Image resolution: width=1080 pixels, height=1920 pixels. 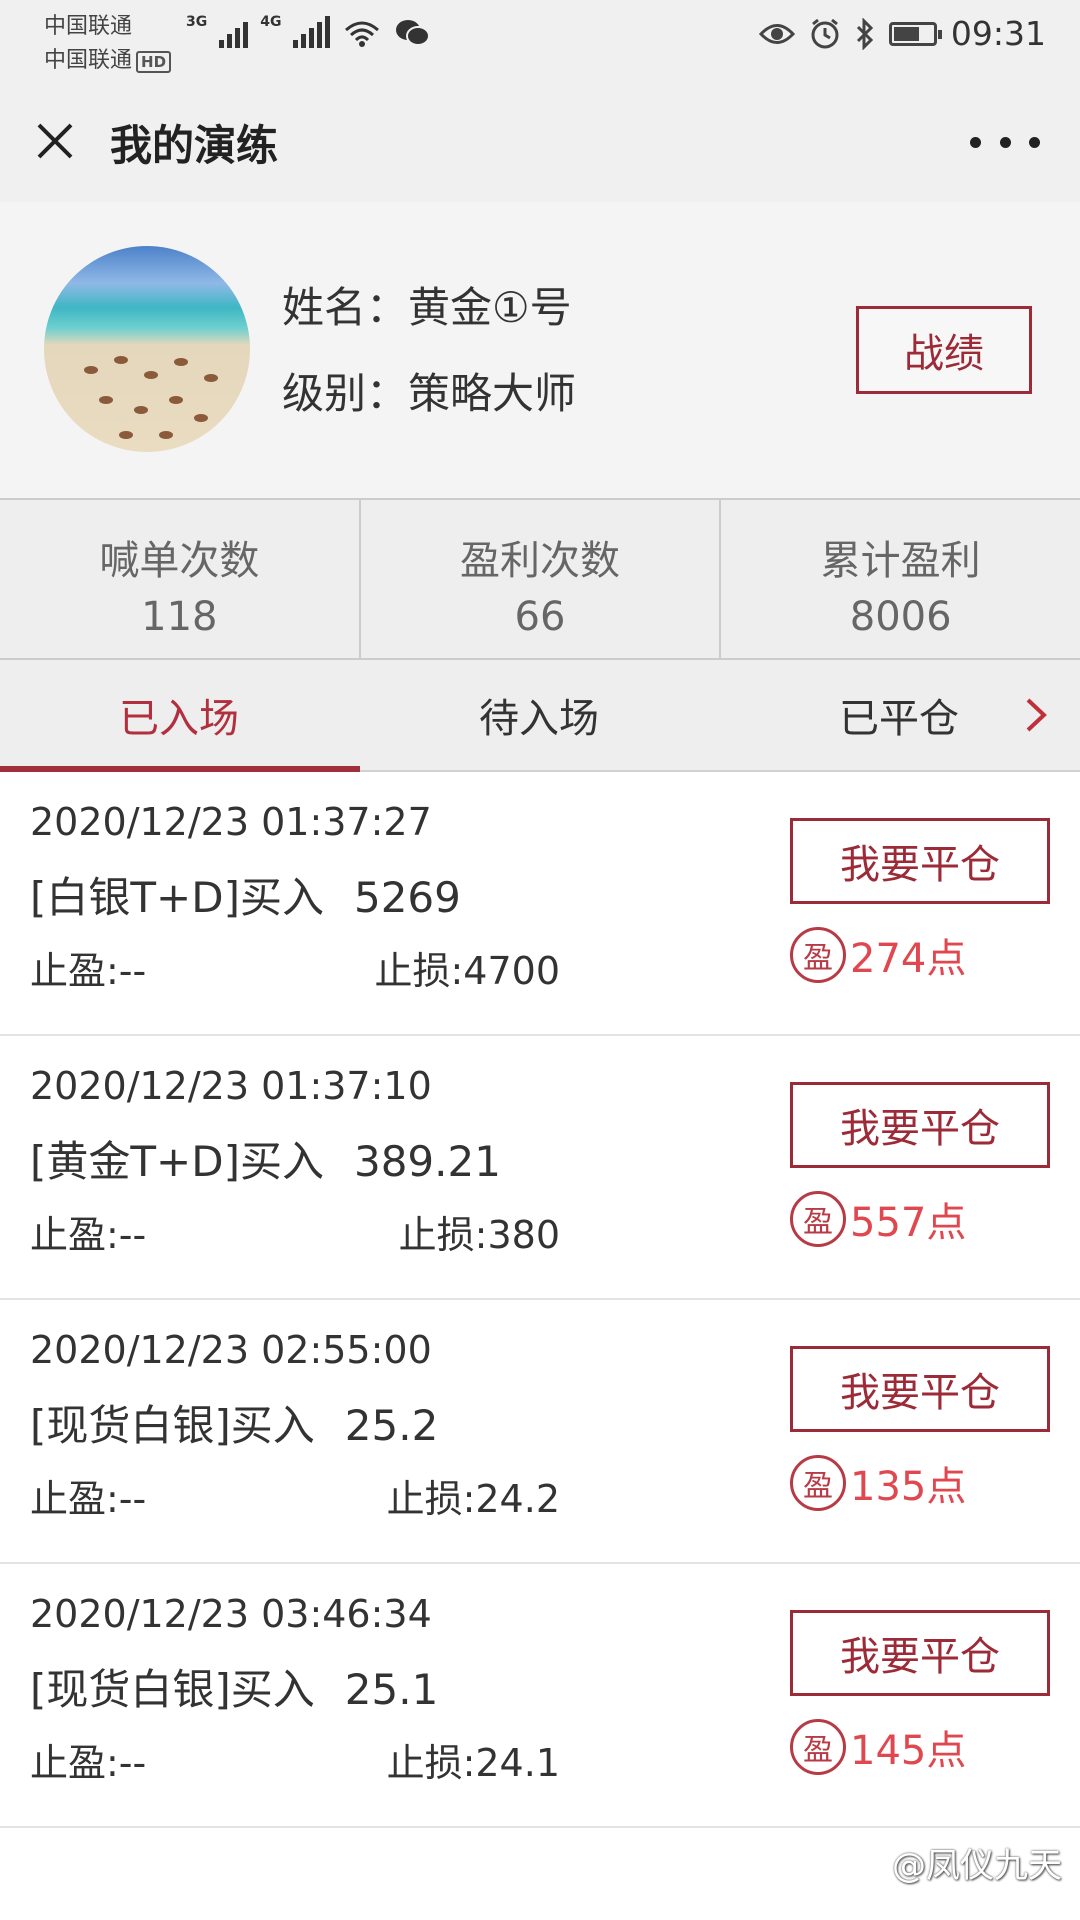 What do you see at coordinates (908, 1223) in the screenshot?
I see `profit-points: 557点` at bounding box center [908, 1223].